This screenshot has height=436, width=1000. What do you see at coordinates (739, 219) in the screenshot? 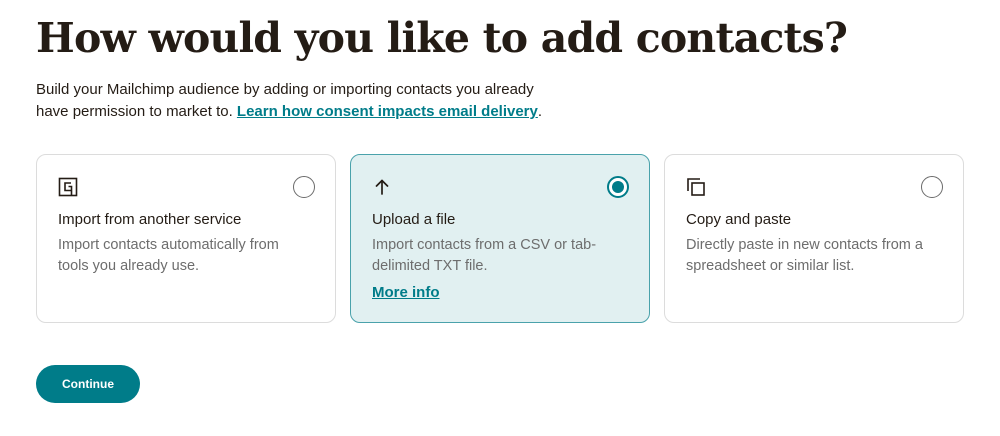
I see `option-title: Copy and paste` at bounding box center [739, 219].